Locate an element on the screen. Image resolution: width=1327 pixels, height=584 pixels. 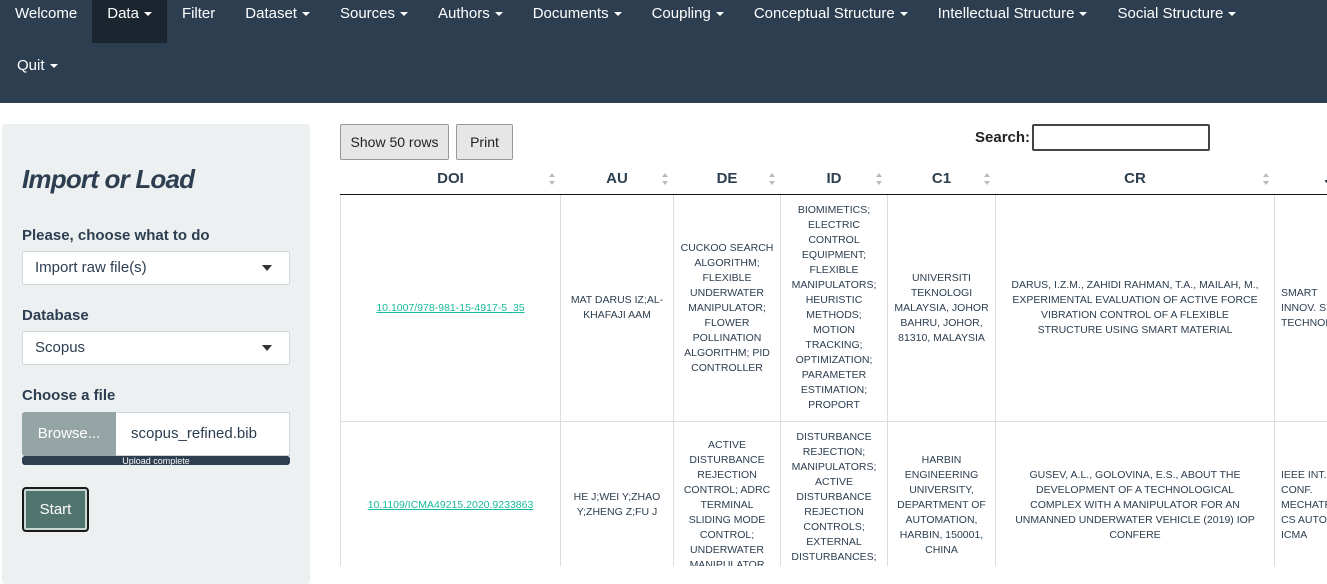
nav-item-filter: Filter is located at coordinates (198, 21).